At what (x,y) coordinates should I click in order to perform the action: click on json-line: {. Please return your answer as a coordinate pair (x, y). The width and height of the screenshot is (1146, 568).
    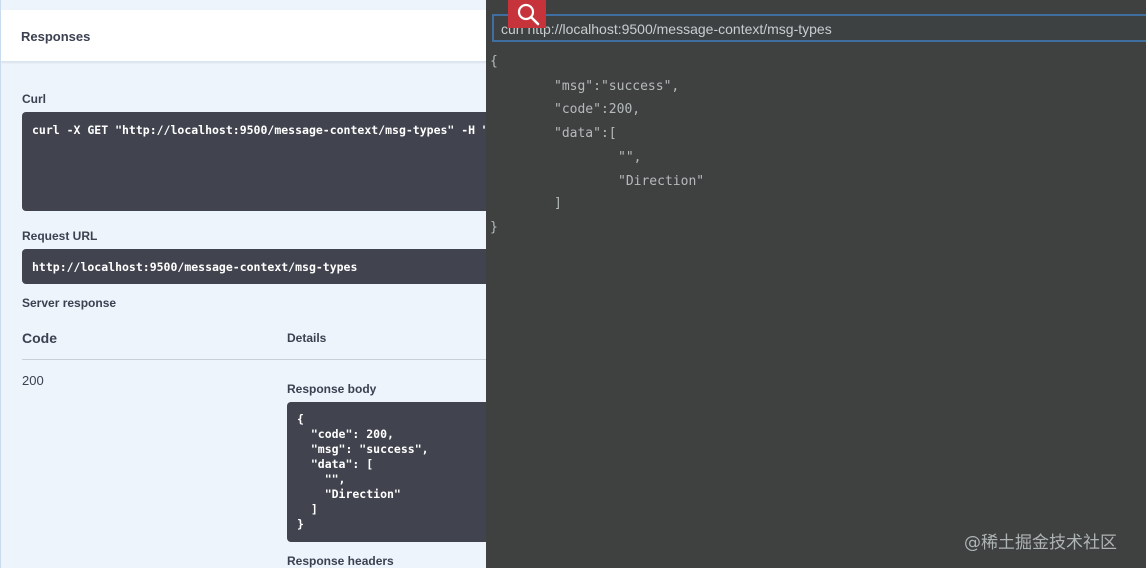
    Looking at the image, I should click on (494, 61).